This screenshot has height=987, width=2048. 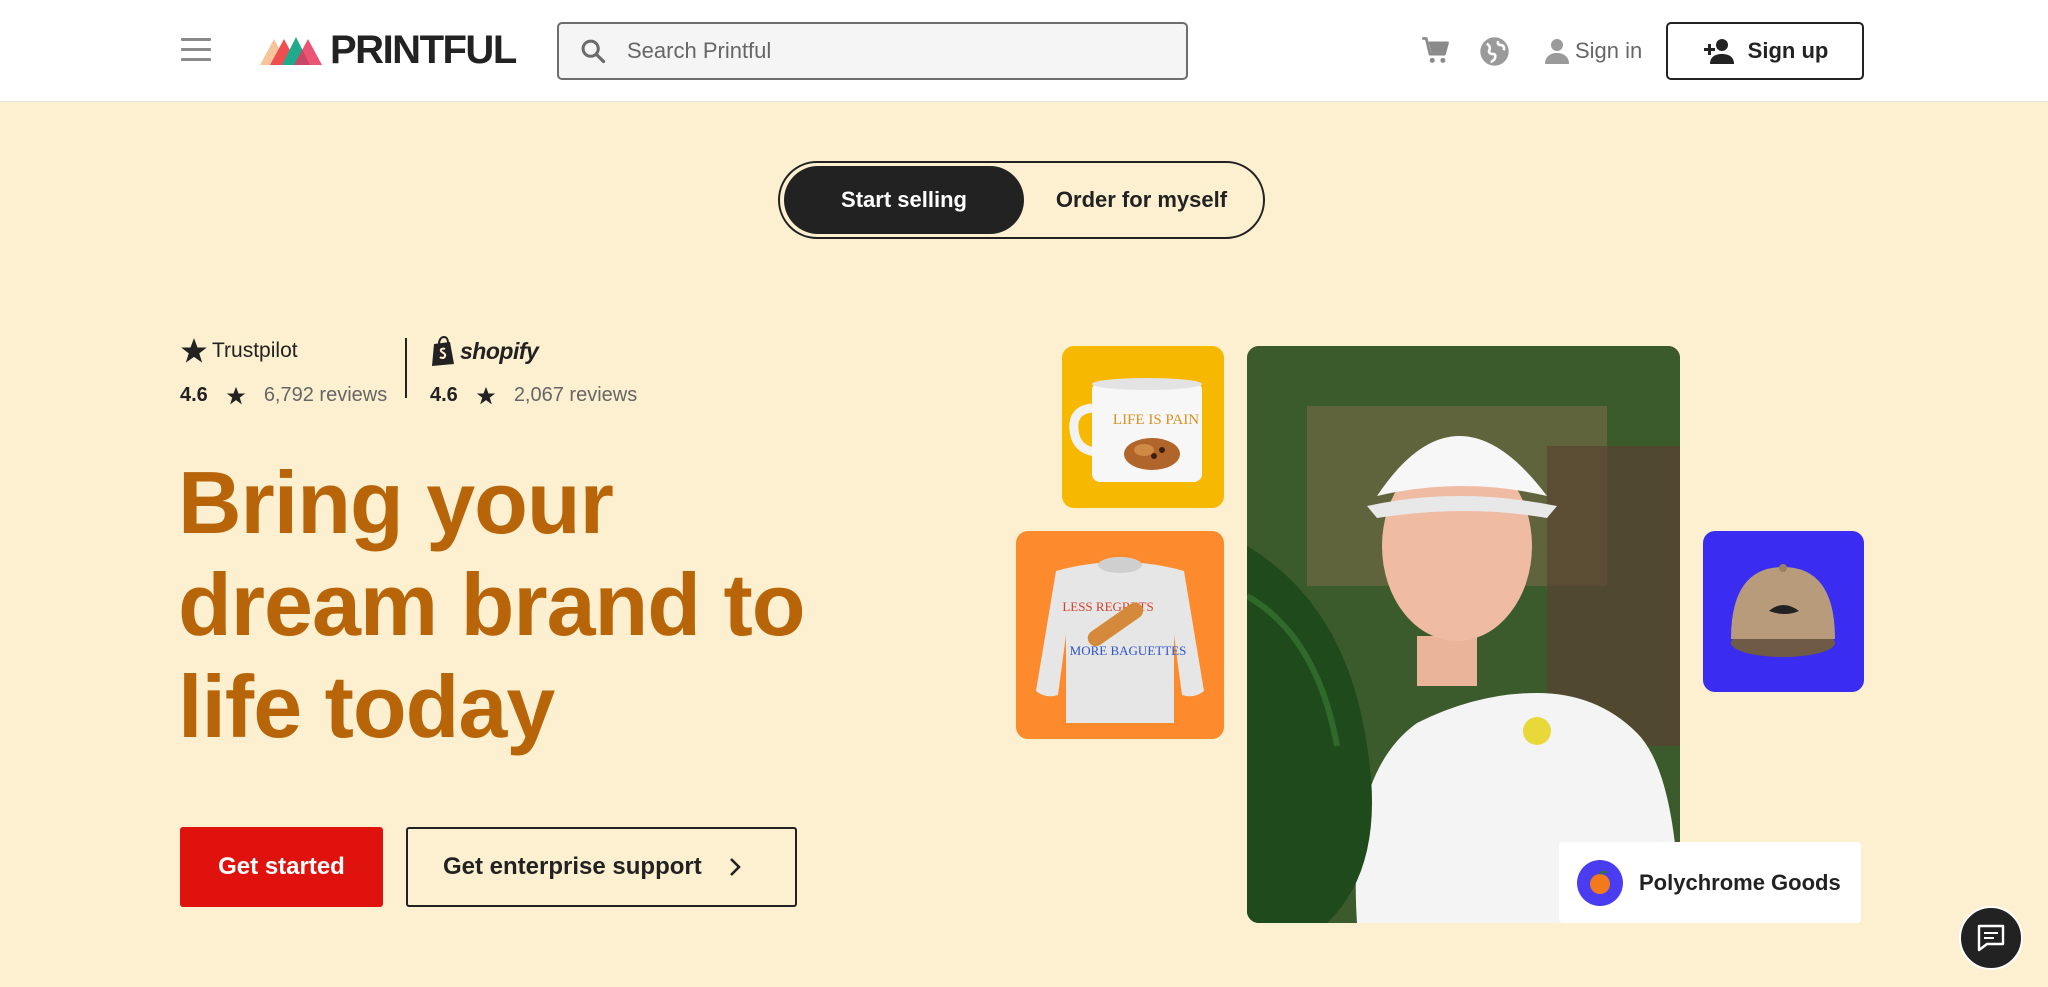 I want to click on hero-headline: Bring your dream brand to life today, so click(x=528, y=605).